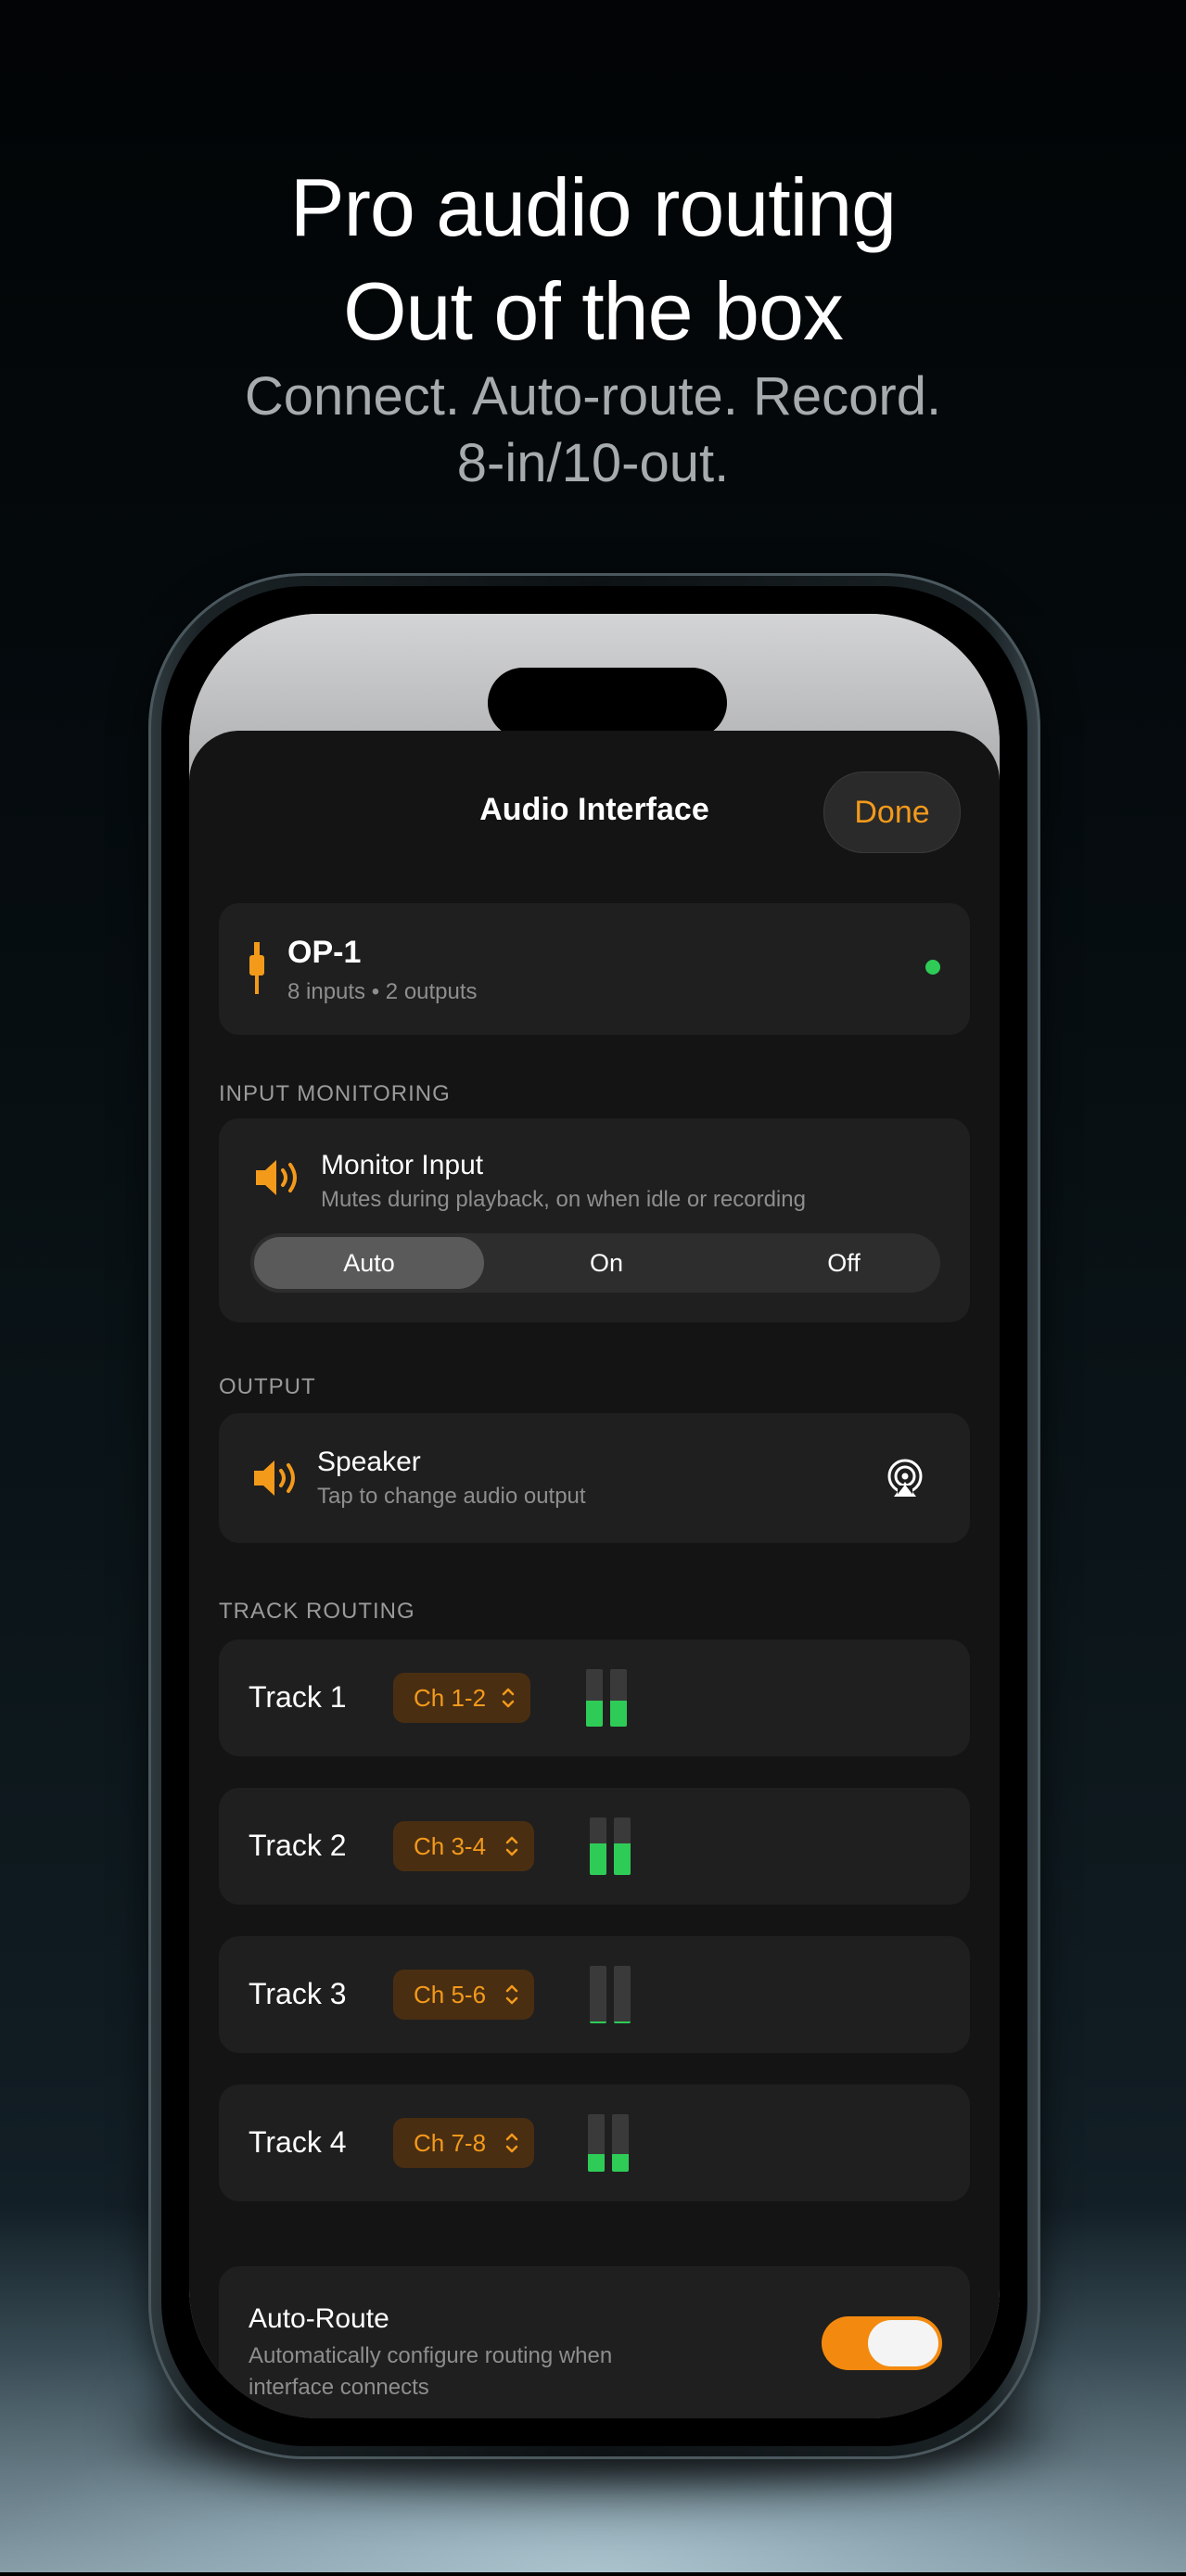 The height and width of the screenshot is (2576, 1186). I want to click on monitor-mode-segmented-control: Auto On Off, so click(595, 1263).